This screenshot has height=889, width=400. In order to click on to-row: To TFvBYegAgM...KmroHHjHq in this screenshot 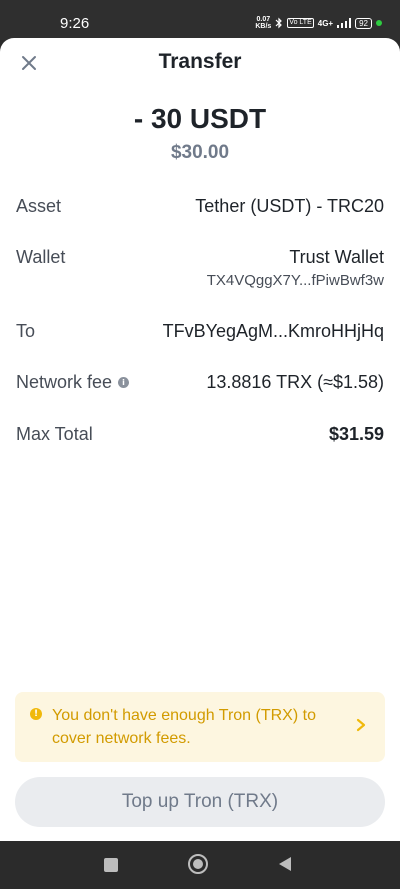, I will do `click(200, 336)`.